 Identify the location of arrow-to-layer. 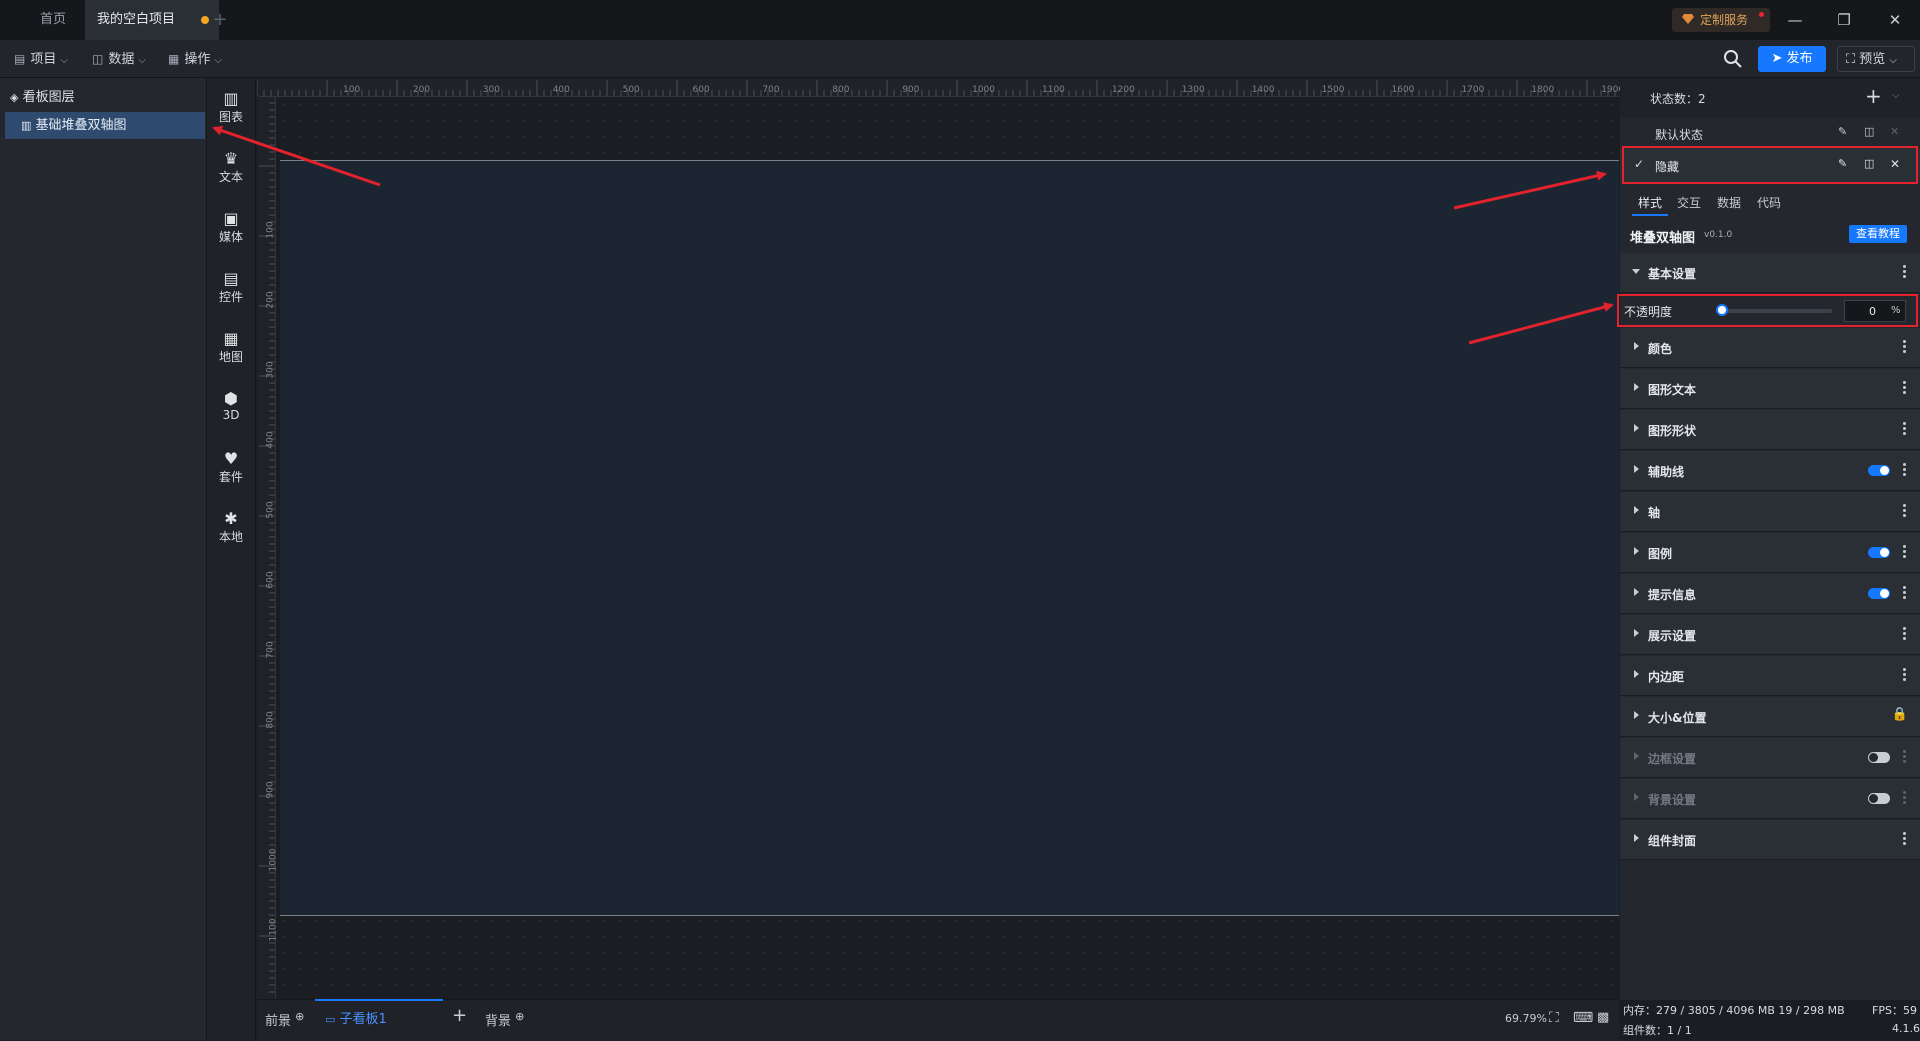
(296, 156).